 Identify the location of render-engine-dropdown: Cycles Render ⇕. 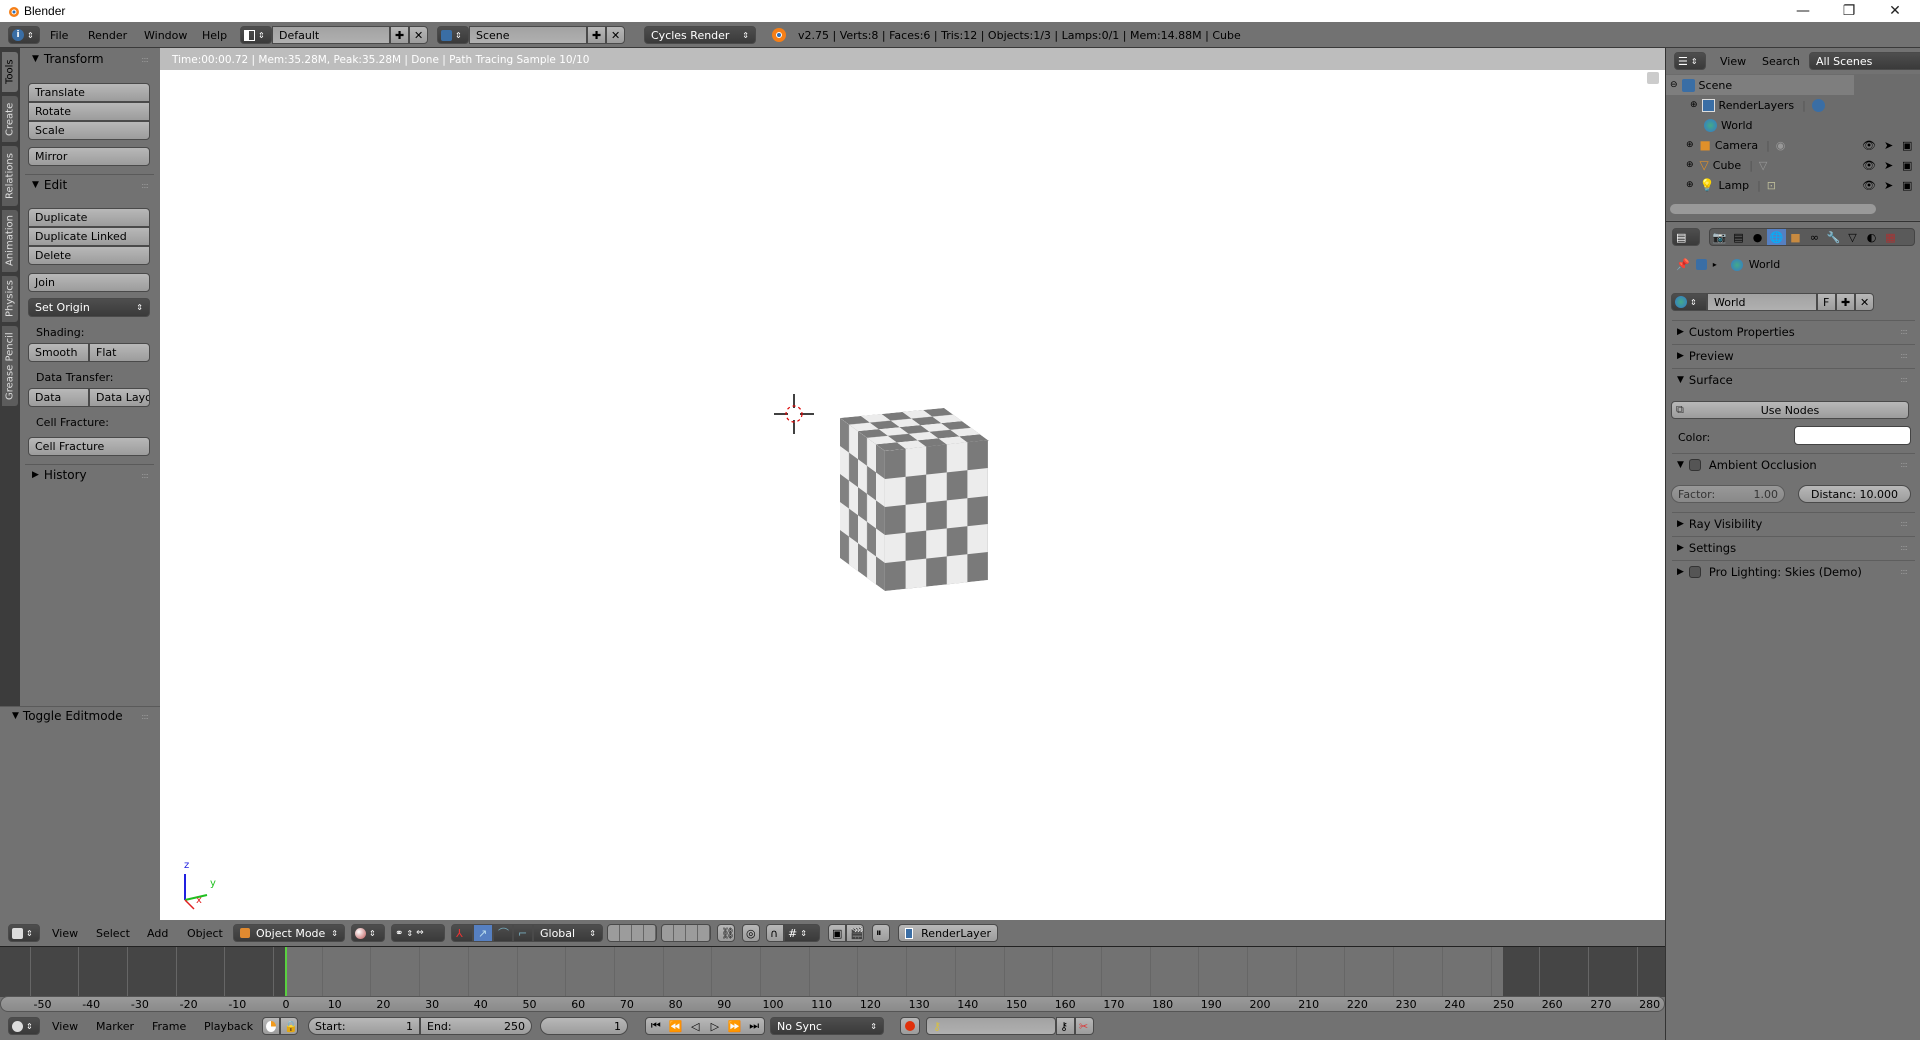
(700, 35).